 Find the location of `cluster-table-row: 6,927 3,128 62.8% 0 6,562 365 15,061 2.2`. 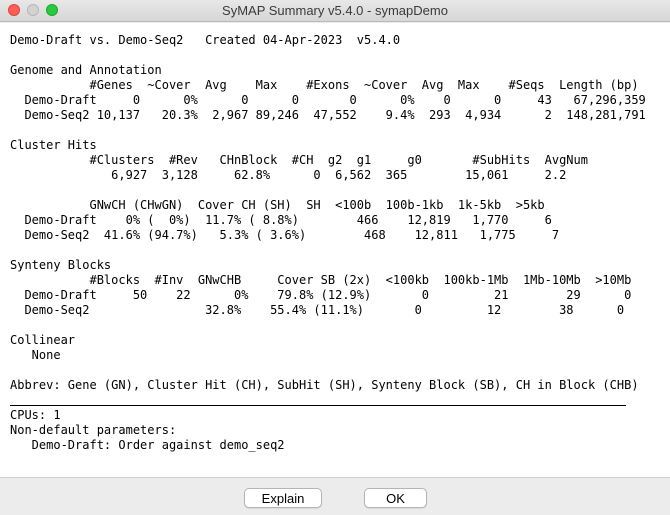

cluster-table-row: 6,927 3,128 62.8% 0 6,562 365 15,061 2.2 is located at coordinates (288, 175).